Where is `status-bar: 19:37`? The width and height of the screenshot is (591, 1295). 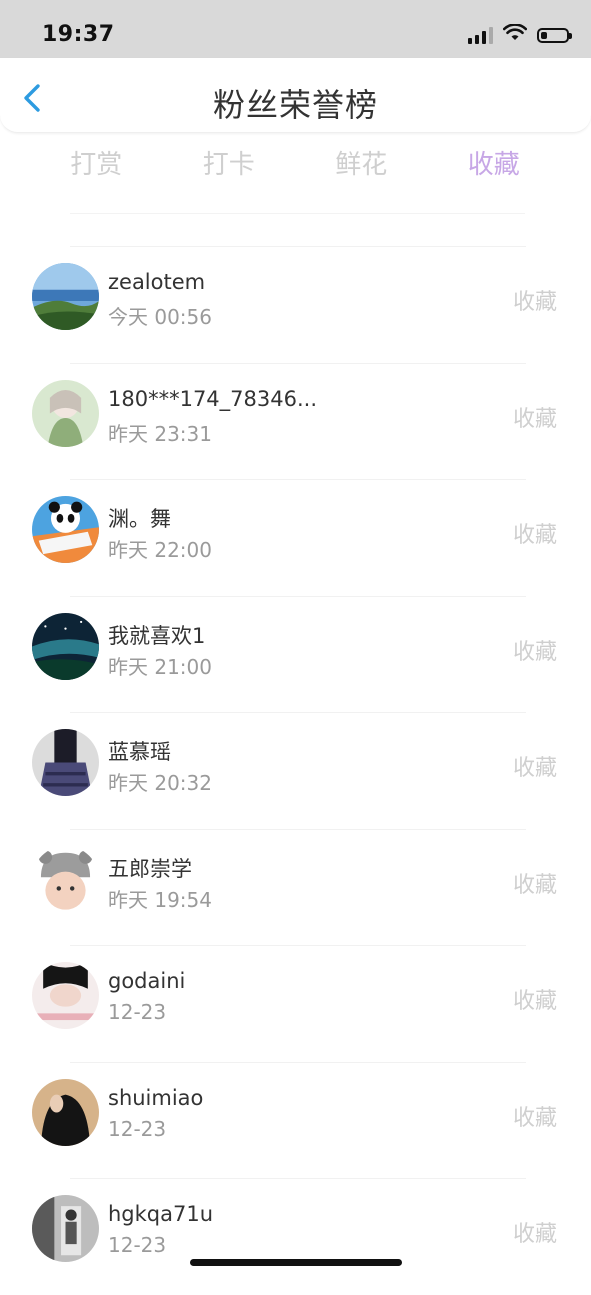 status-bar: 19:37 is located at coordinates (295, 30).